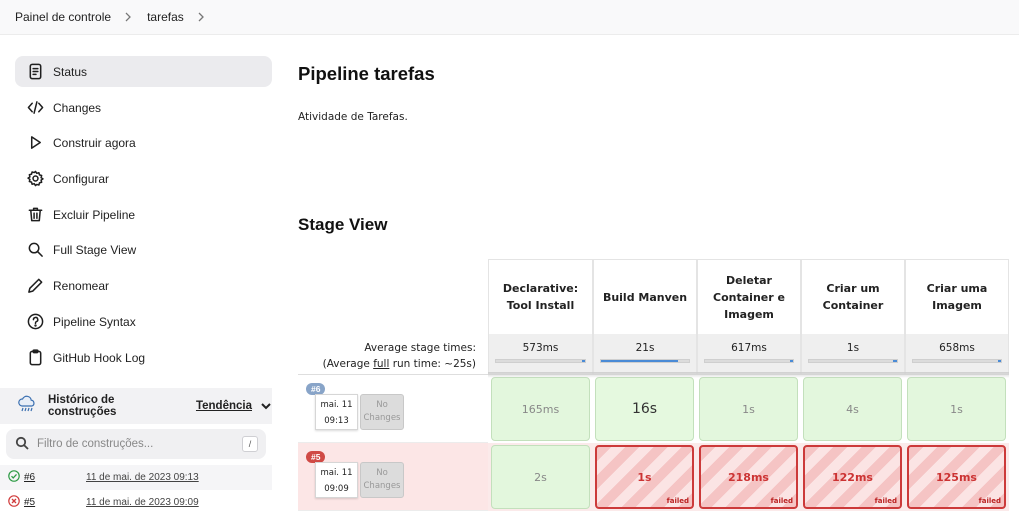 The image size is (1019, 514). I want to click on table-shadow, so click(748, 375).